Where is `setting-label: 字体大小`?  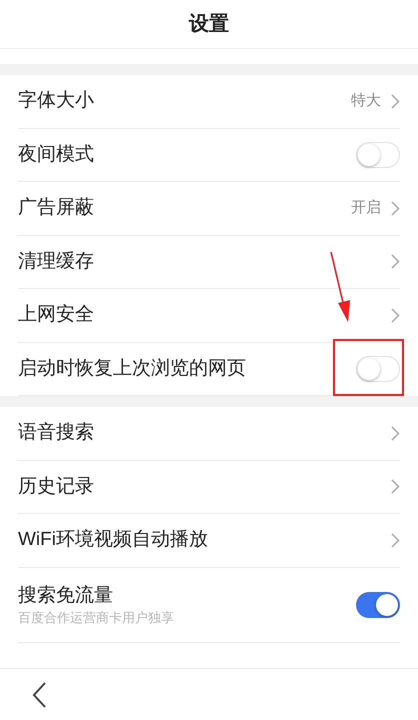
setting-label: 字体大小 is located at coordinates (56, 101).